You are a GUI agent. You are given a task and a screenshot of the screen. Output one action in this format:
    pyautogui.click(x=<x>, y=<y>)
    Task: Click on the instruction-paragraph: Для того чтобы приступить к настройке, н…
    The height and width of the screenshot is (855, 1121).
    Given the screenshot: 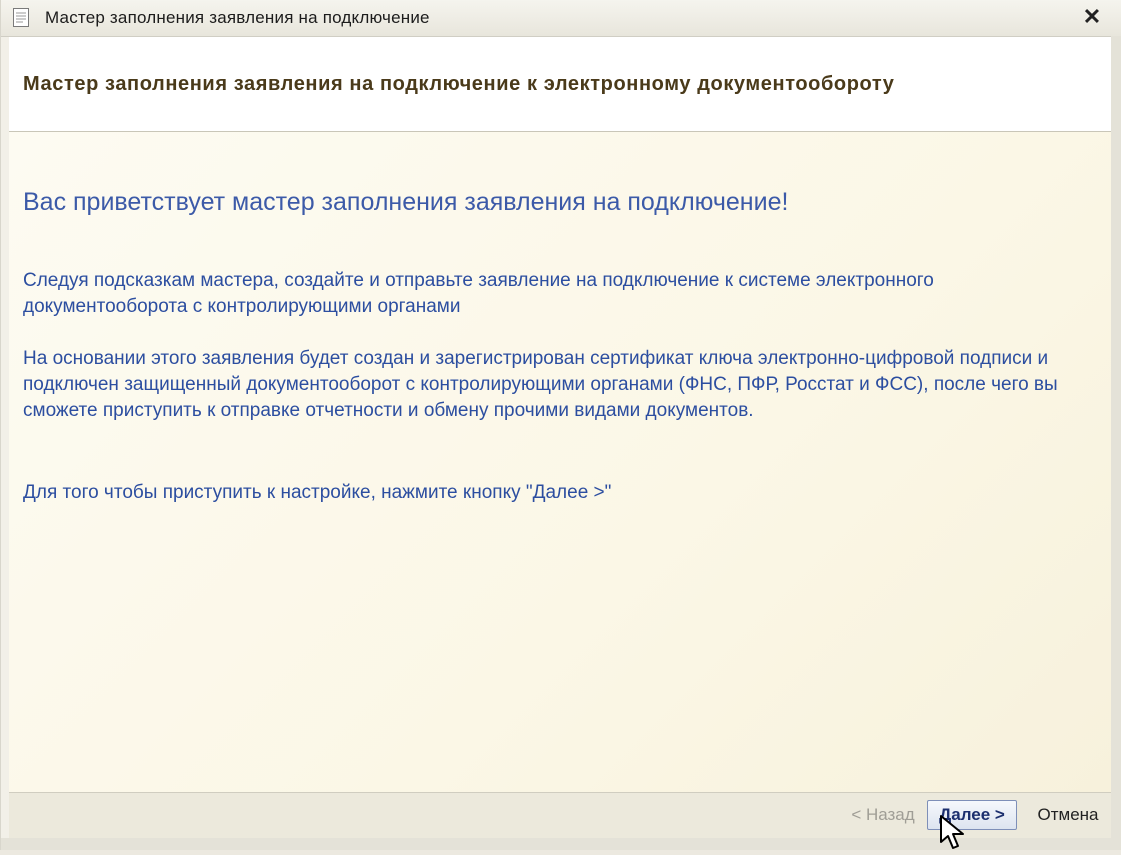 What is the action you would take?
    pyautogui.click(x=317, y=492)
    